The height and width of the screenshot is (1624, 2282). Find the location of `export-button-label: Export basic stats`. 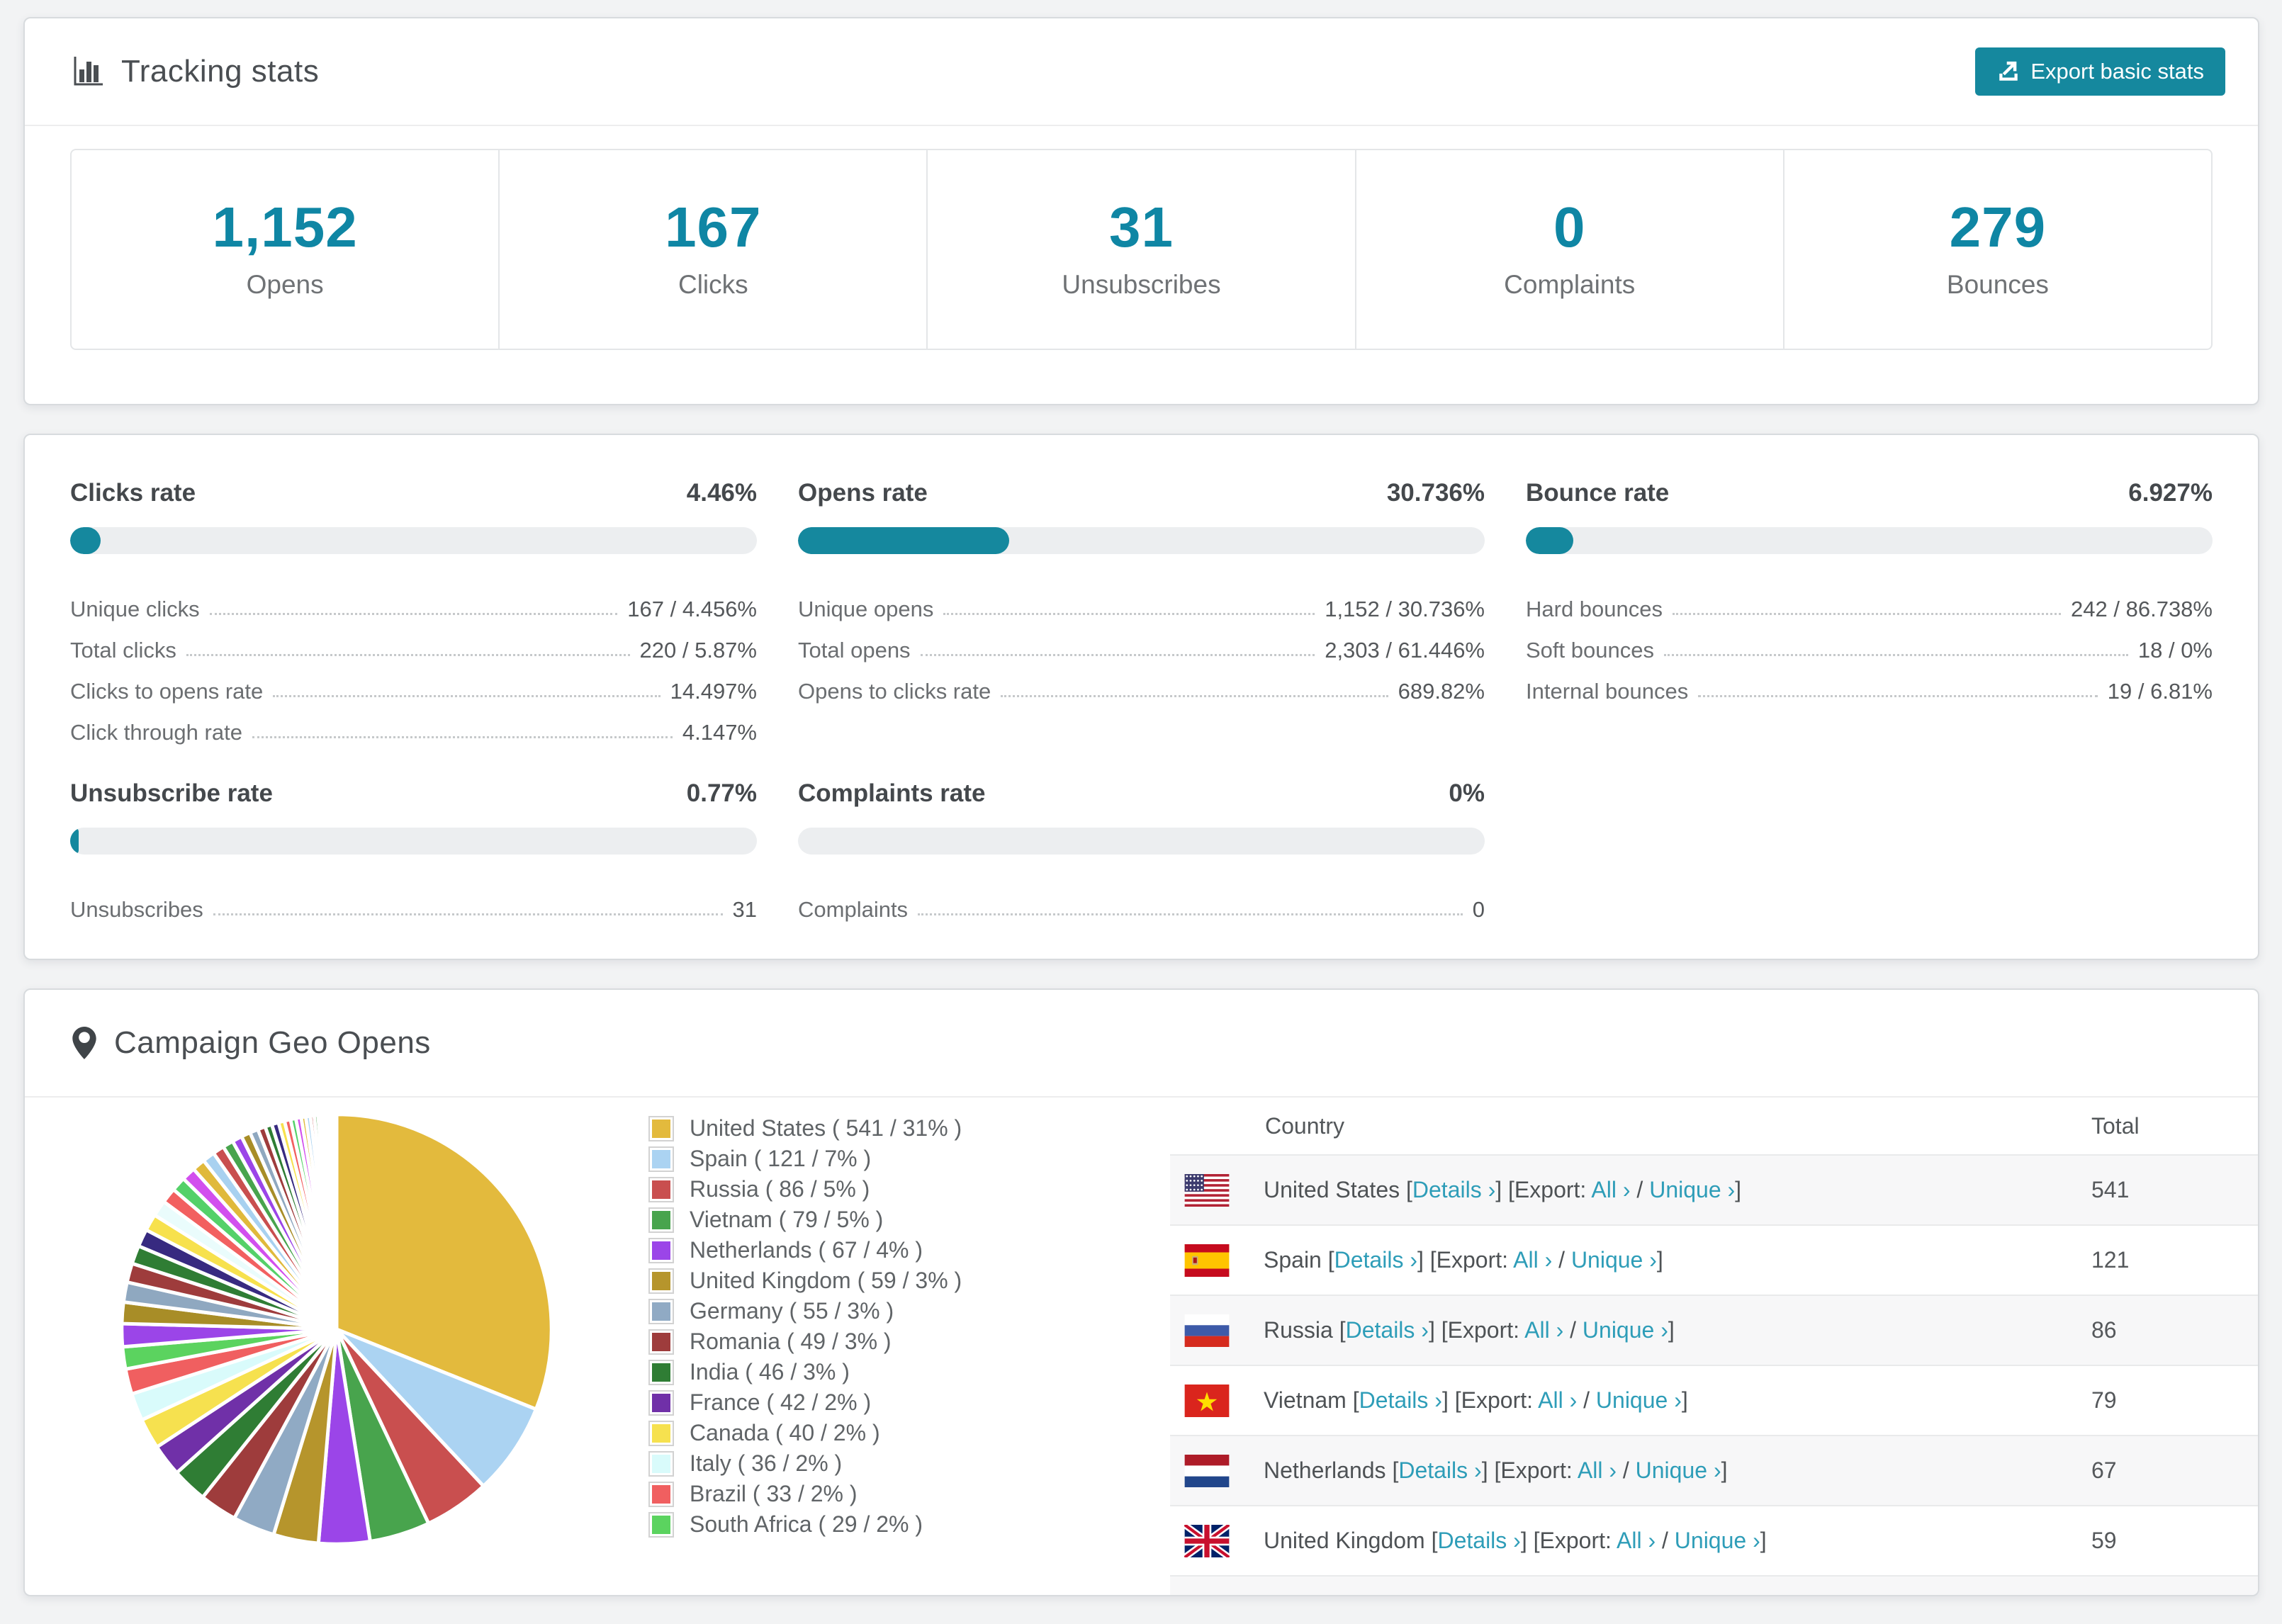

export-button-label: Export basic stats is located at coordinates (2117, 72).